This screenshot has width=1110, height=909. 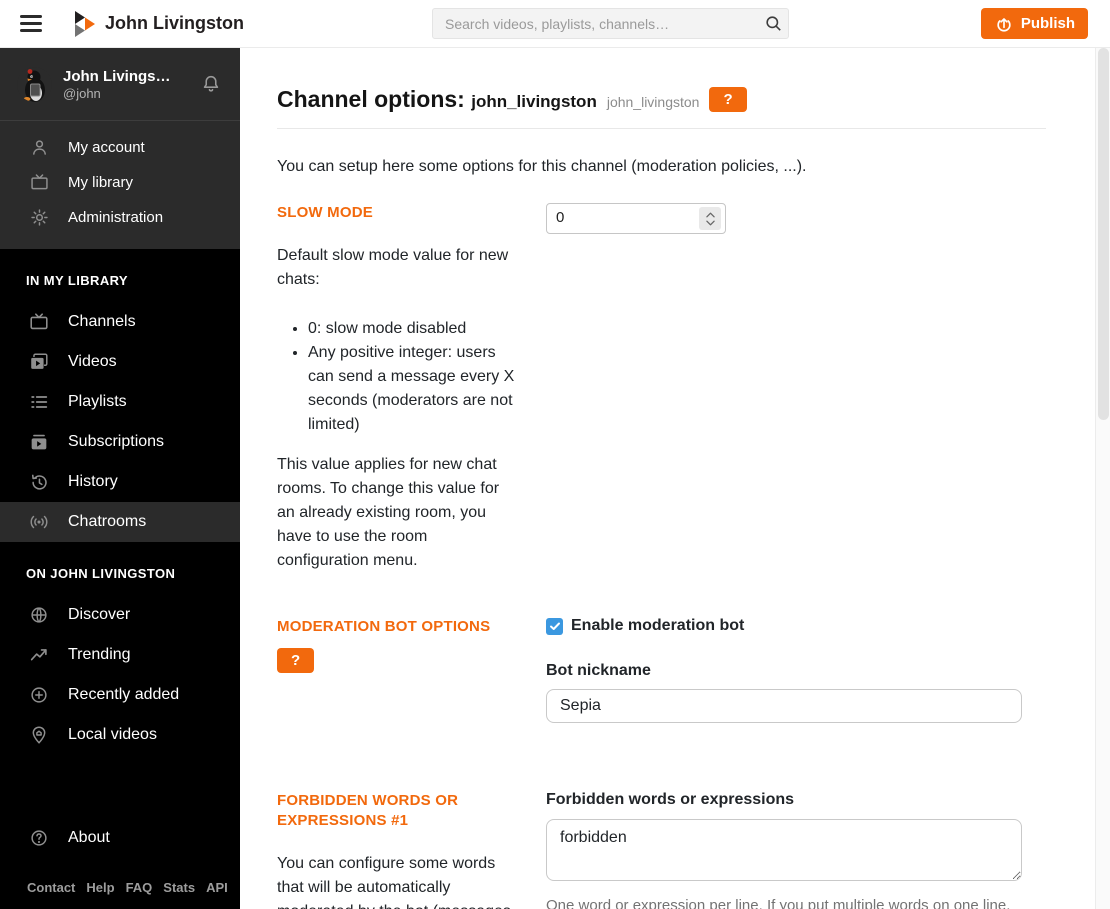 I want to click on slow-mode-value: 0, so click(x=560, y=217).